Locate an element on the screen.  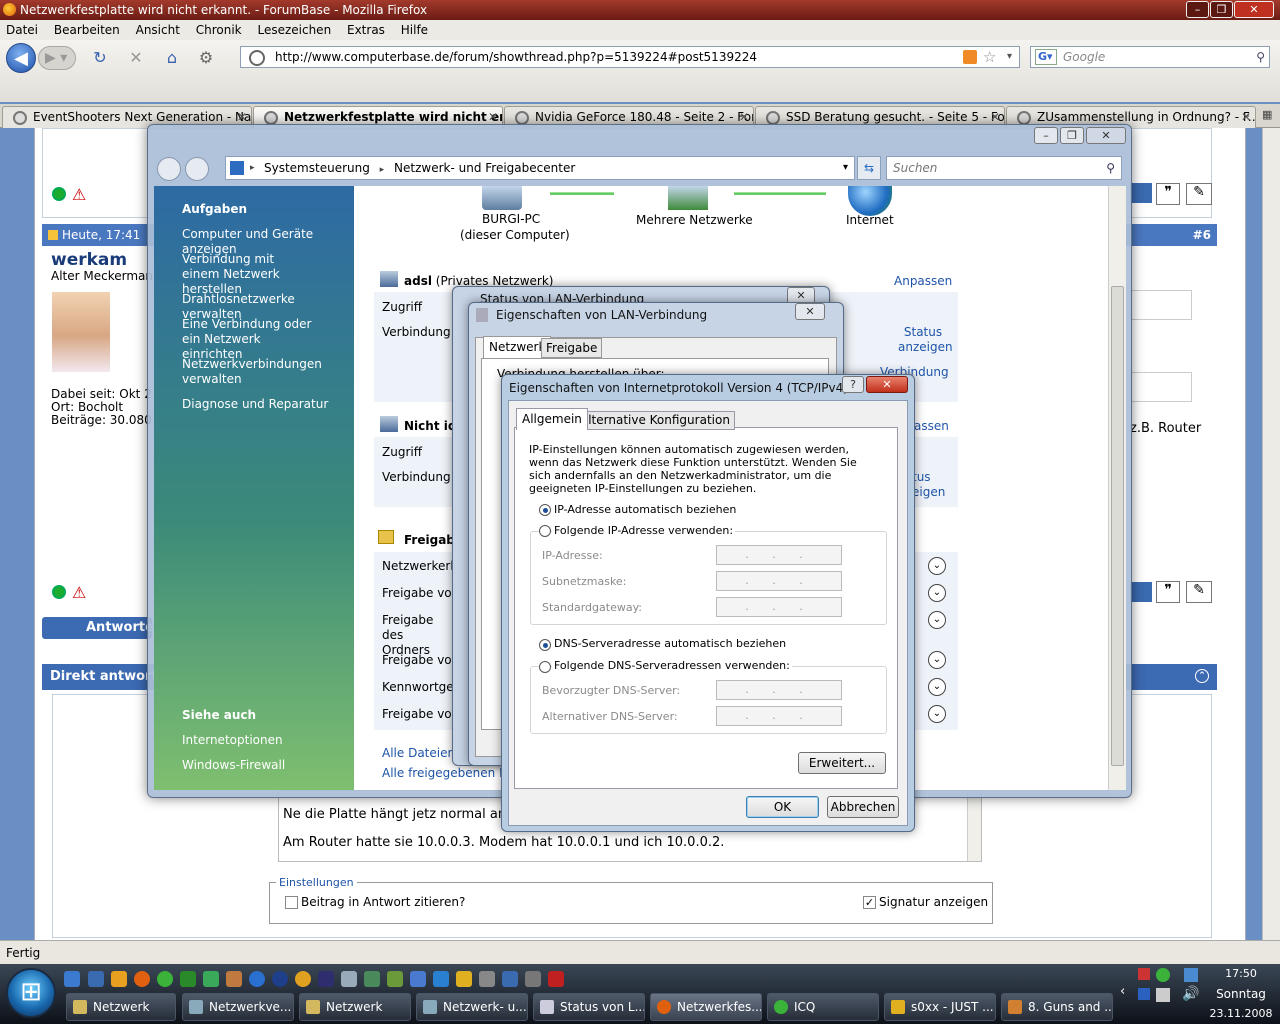
tab-freigabe: Freigabe is located at coordinates (572, 348).